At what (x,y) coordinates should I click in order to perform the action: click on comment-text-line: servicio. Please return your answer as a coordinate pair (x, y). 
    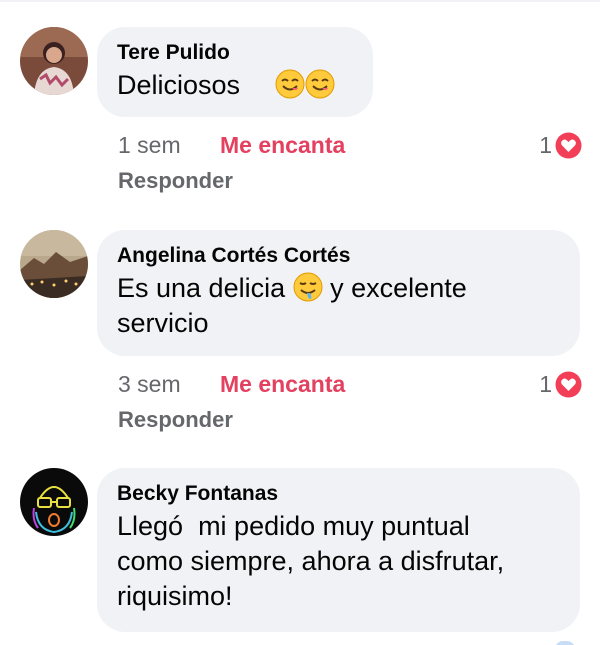
    Looking at the image, I should click on (163, 323).